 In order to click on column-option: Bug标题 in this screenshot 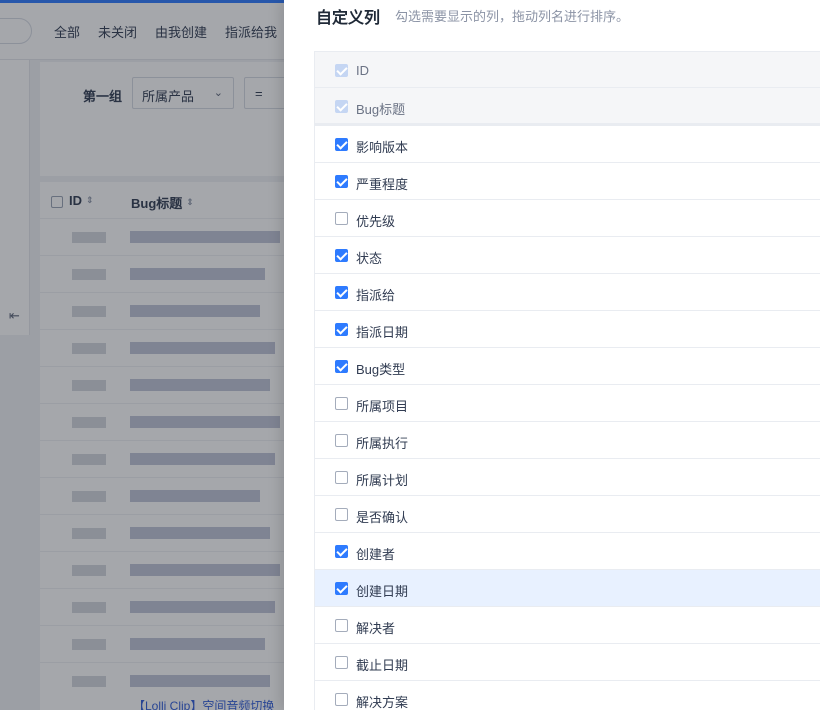, I will do `click(567, 107)`.